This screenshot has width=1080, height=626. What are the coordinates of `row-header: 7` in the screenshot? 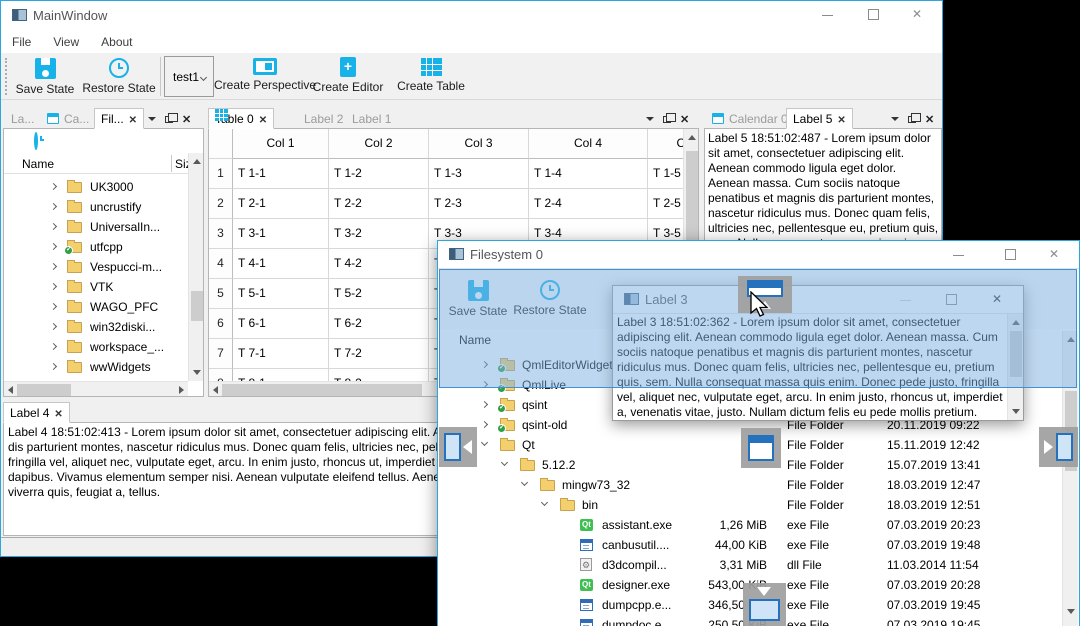 It's located at (221, 354).